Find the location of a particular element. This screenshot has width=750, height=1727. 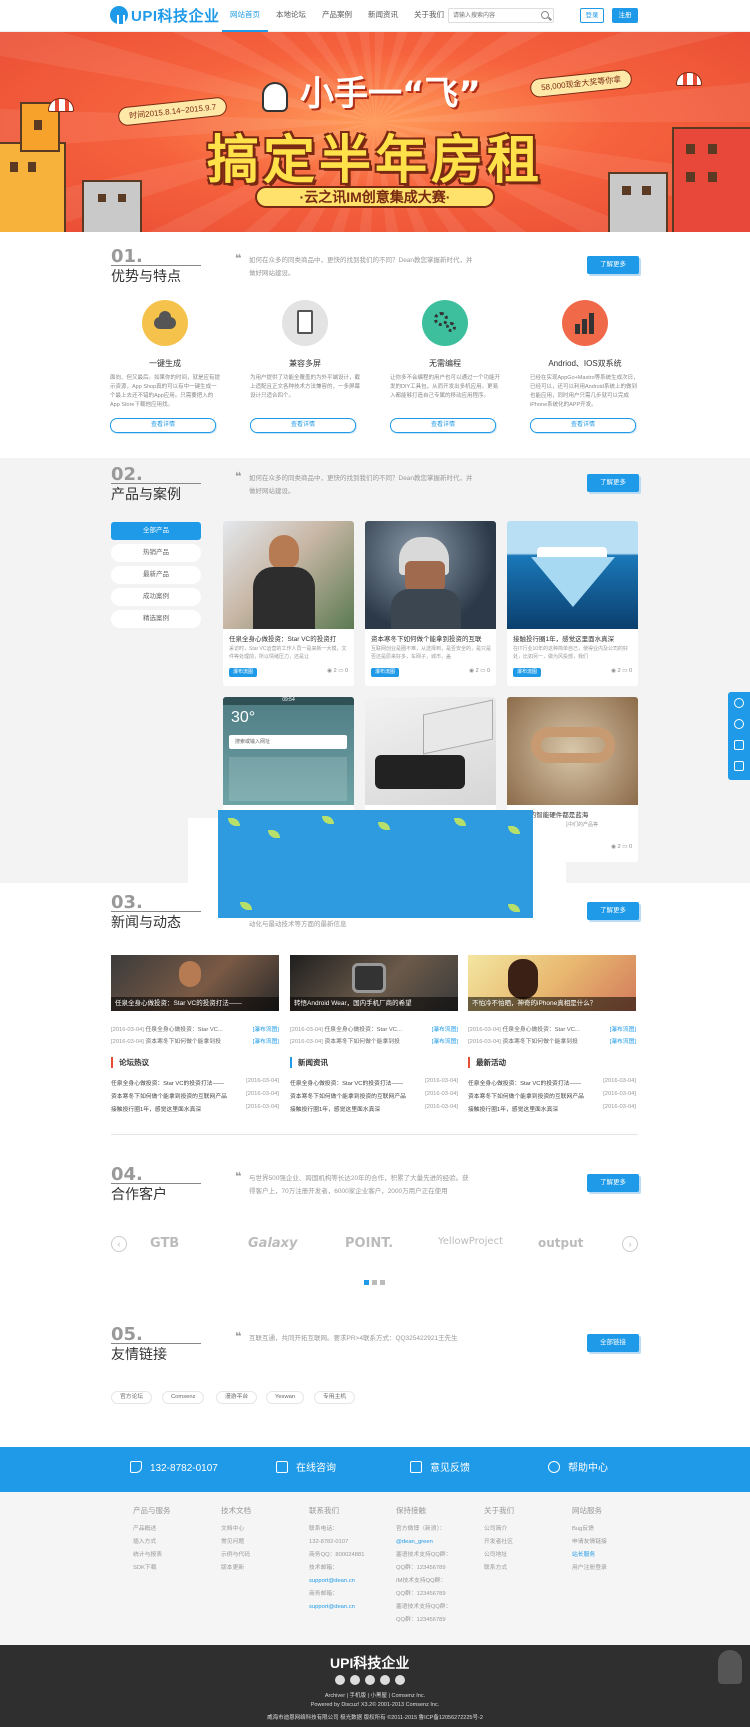

search-input is located at coordinates (492, 15).